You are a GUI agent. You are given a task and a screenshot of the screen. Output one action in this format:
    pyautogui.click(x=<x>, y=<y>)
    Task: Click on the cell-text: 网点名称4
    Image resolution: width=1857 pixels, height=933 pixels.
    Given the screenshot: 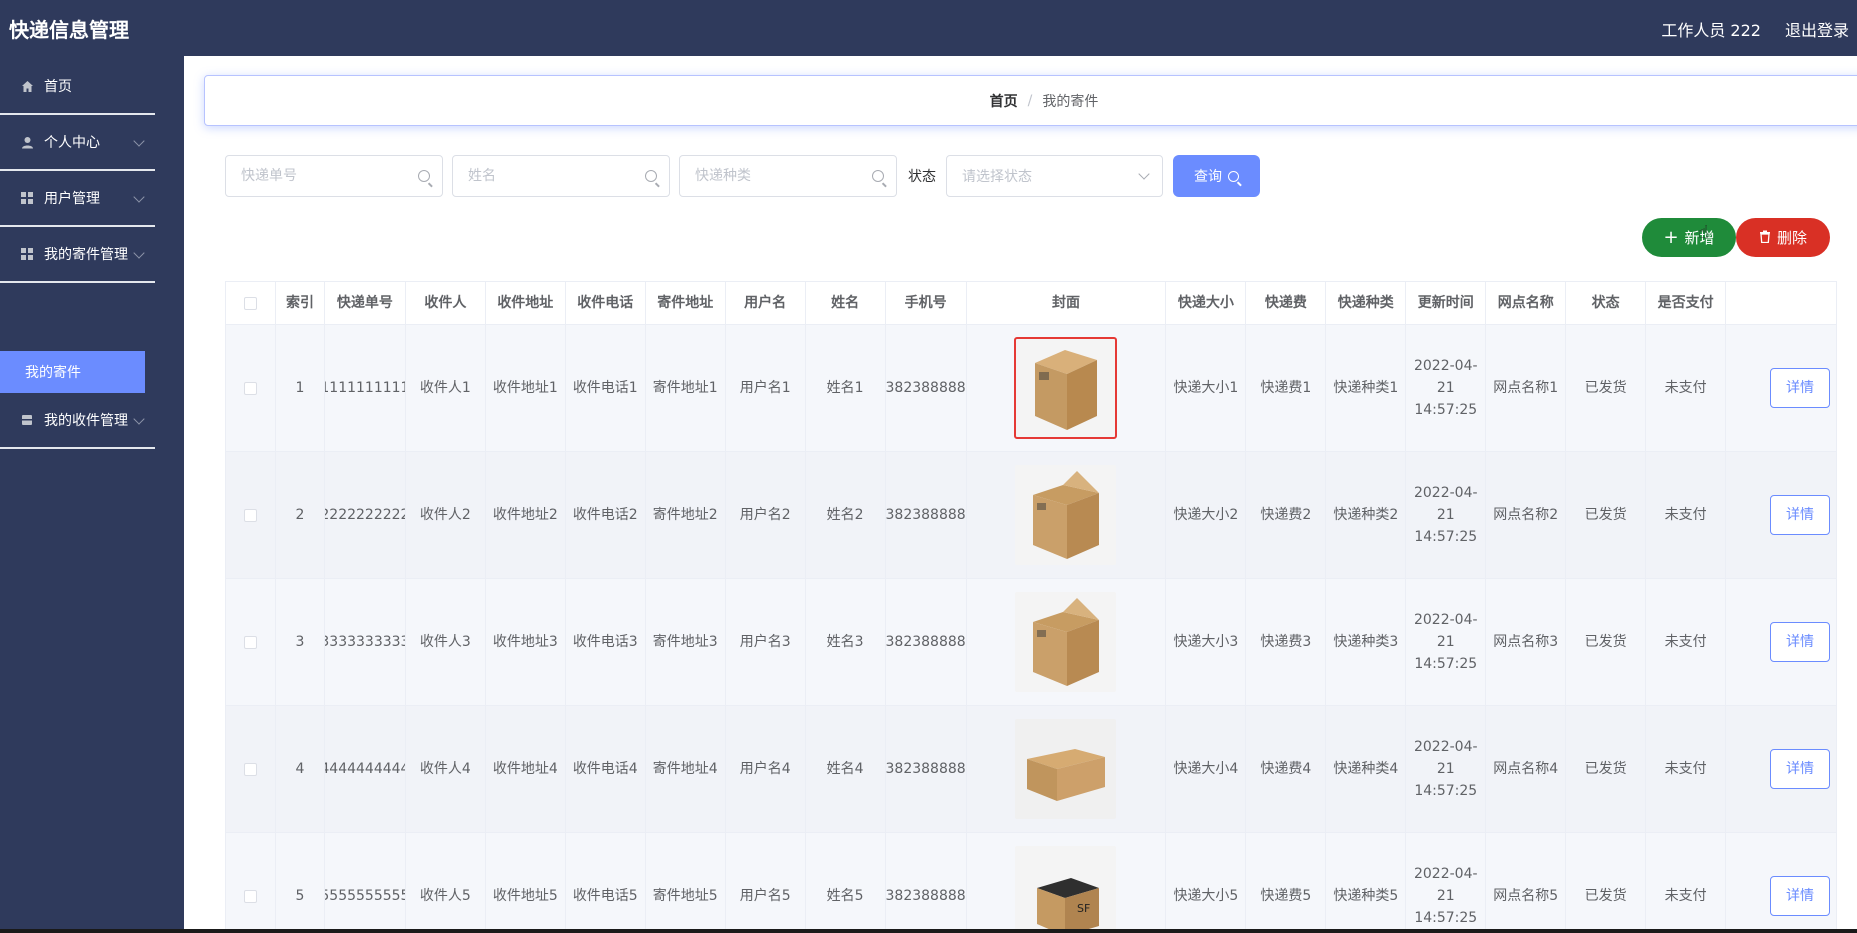 What is the action you would take?
    pyautogui.click(x=1526, y=769)
    